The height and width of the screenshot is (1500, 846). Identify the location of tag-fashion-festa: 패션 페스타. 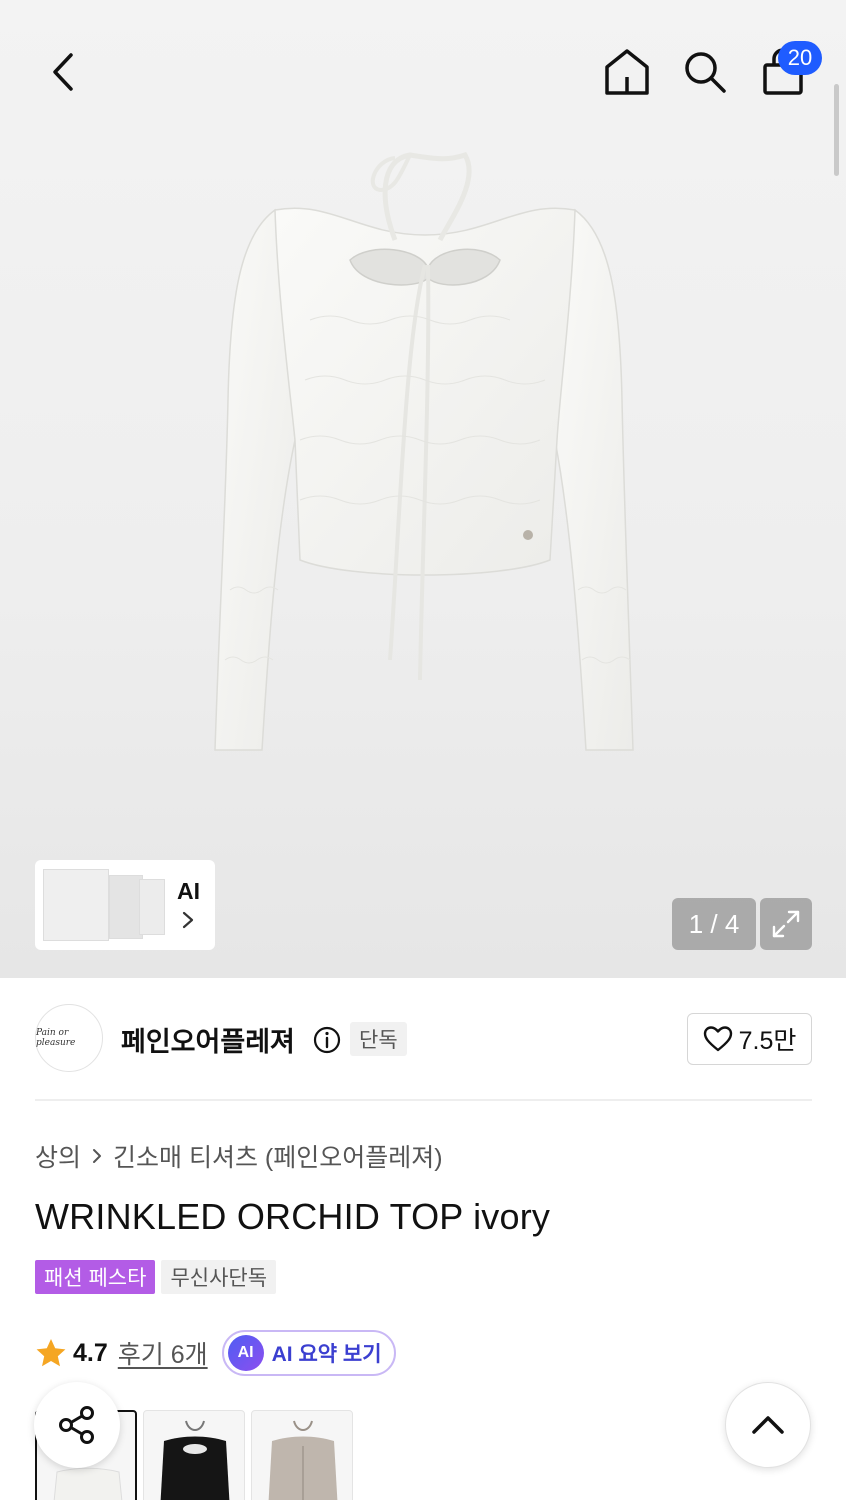
(95, 1277).